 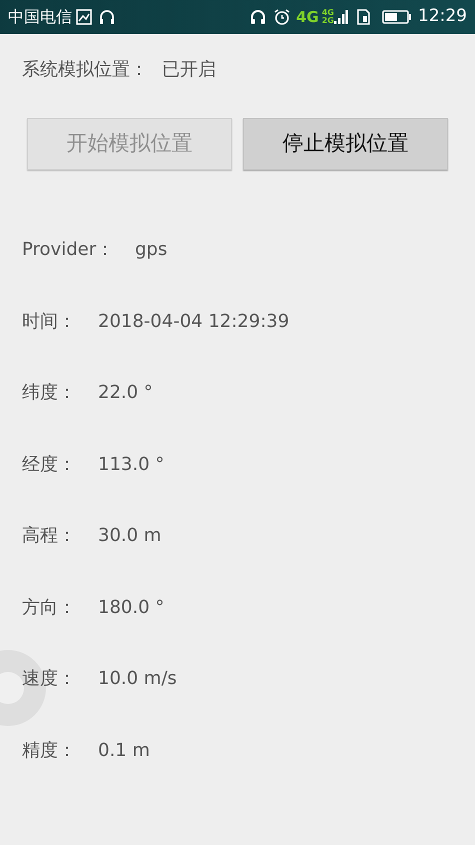 What do you see at coordinates (49, 322) in the screenshot?
I see `field-label: 时间：` at bounding box center [49, 322].